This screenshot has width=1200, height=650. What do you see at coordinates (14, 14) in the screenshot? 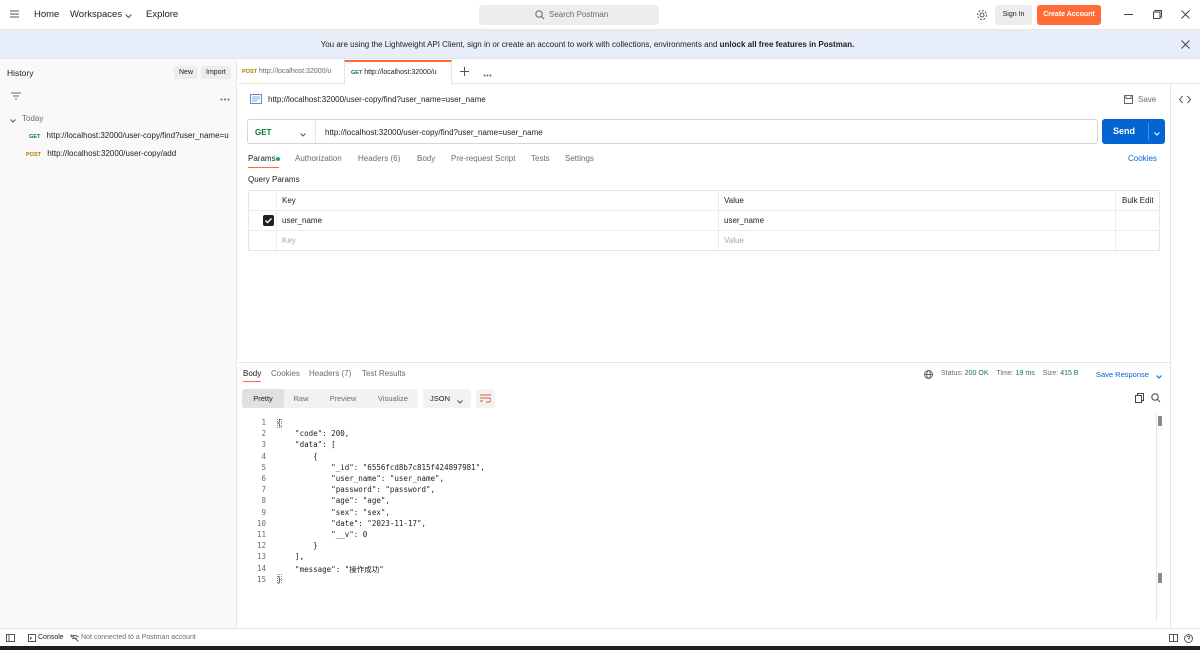
I see `menu-icon` at bounding box center [14, 14].